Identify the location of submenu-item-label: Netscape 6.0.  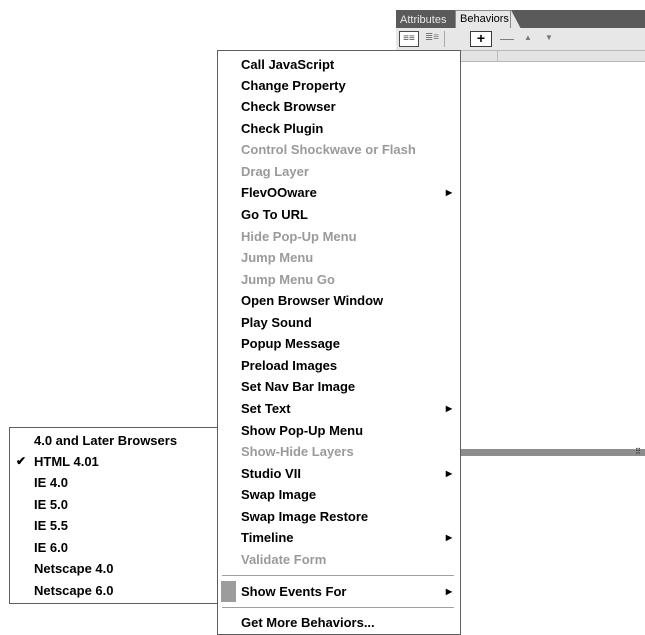
(74, 590).